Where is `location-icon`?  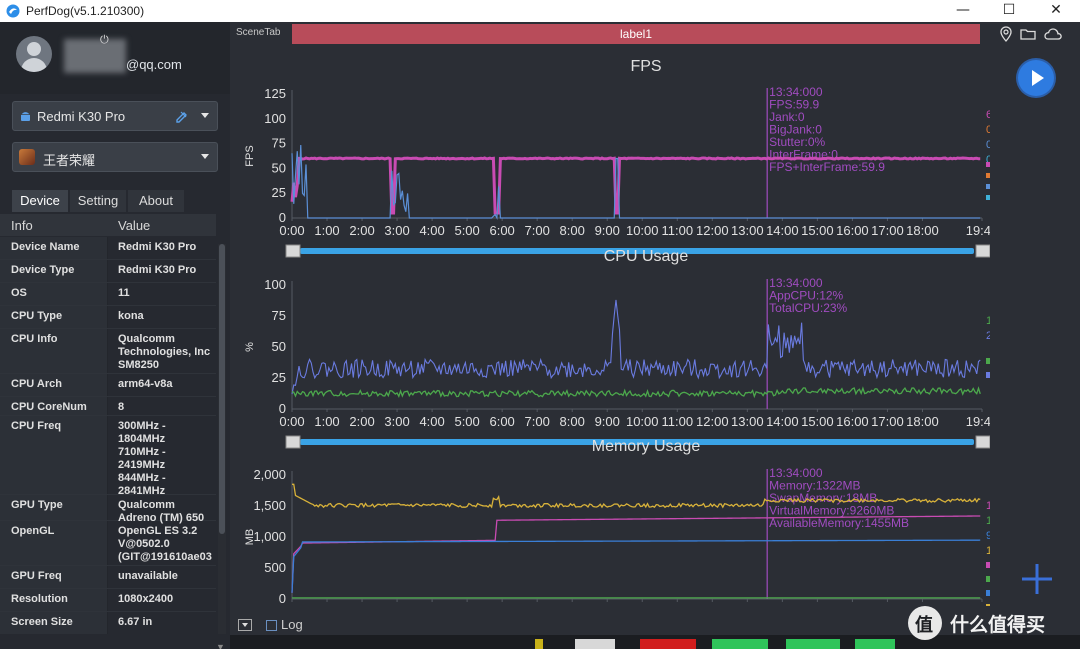 location-icon is located at coordinates (1006, 34).